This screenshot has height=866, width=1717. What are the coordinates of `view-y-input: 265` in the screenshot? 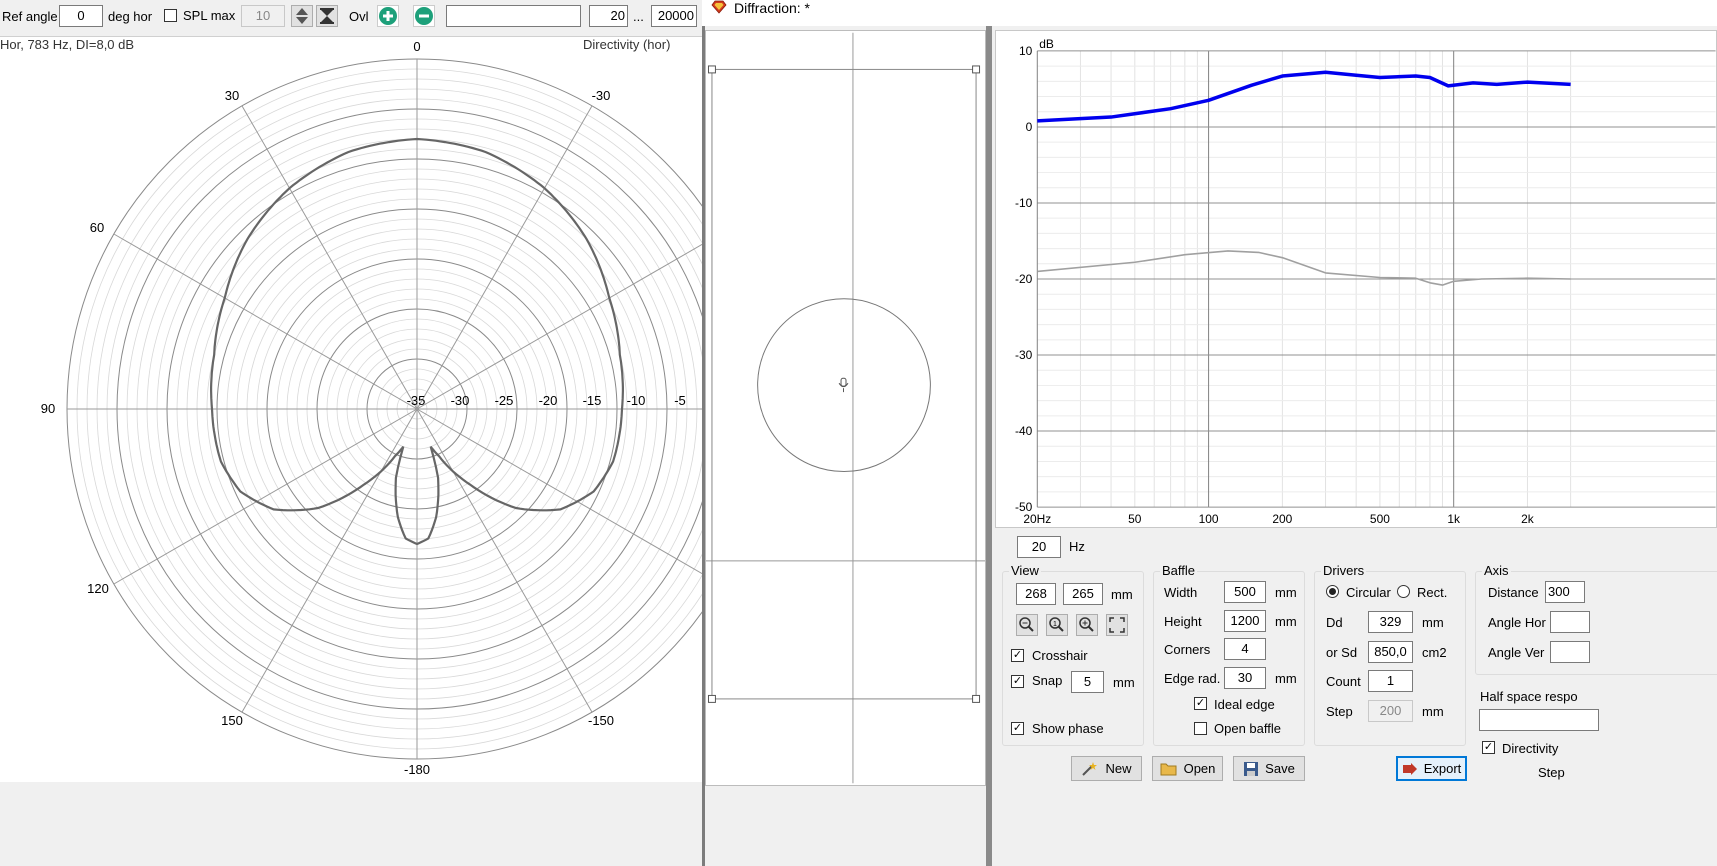 It's located at (1083, 594).